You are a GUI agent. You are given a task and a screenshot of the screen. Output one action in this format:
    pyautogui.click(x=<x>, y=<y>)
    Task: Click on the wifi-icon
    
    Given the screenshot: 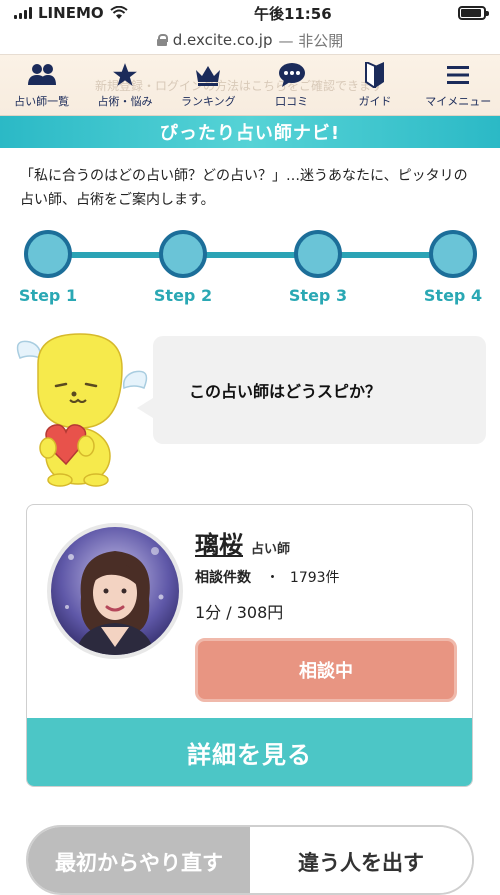 What is the action you would take?
    pyautogui.click(x=118, y=12)
    